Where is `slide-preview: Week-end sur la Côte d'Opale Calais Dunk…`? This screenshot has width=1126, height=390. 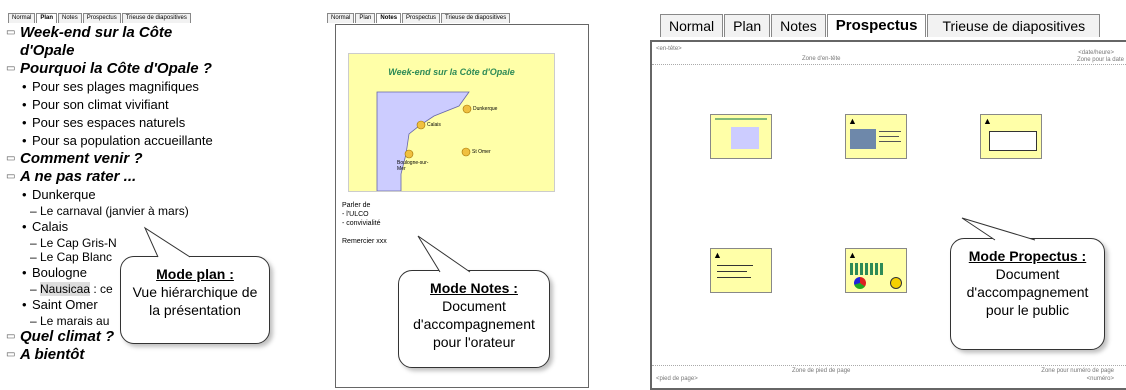
slide-preview: Week-end sur la Côte d'Opale Calais Dunk… is located at coordinates (451, 122).